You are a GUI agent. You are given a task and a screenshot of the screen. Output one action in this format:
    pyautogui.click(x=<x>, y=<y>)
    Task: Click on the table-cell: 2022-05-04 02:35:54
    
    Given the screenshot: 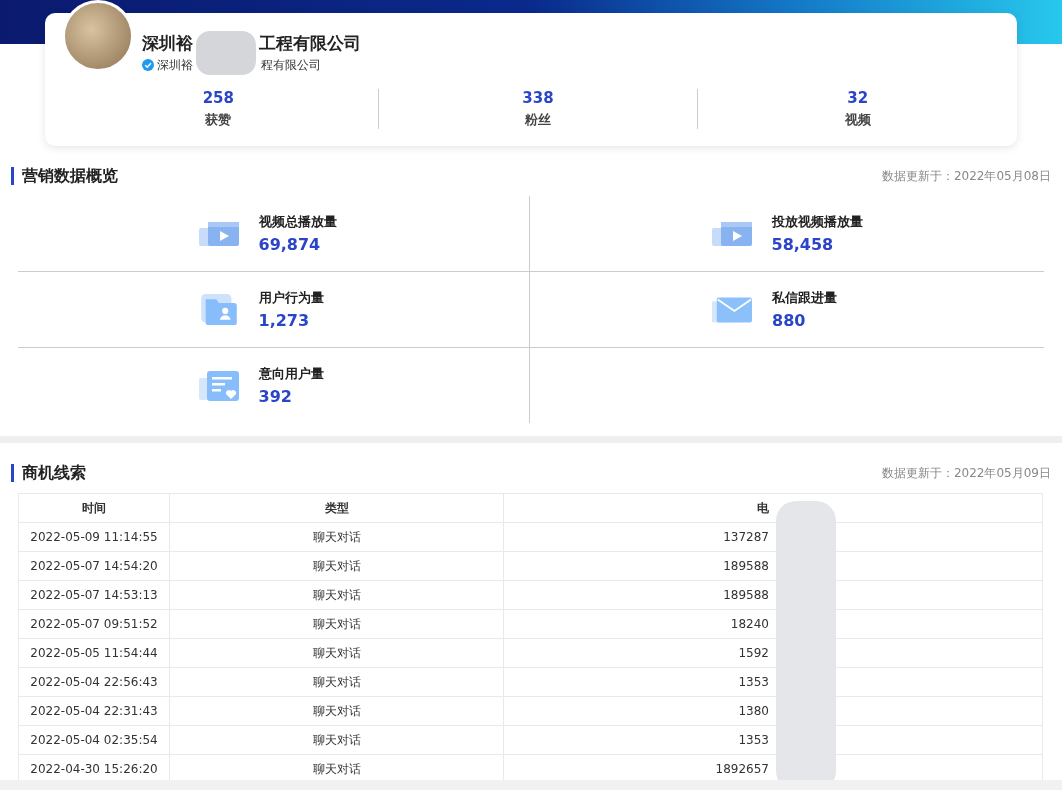 What is the action you would take?
    pyautogui.click(x=94, y=740)
    